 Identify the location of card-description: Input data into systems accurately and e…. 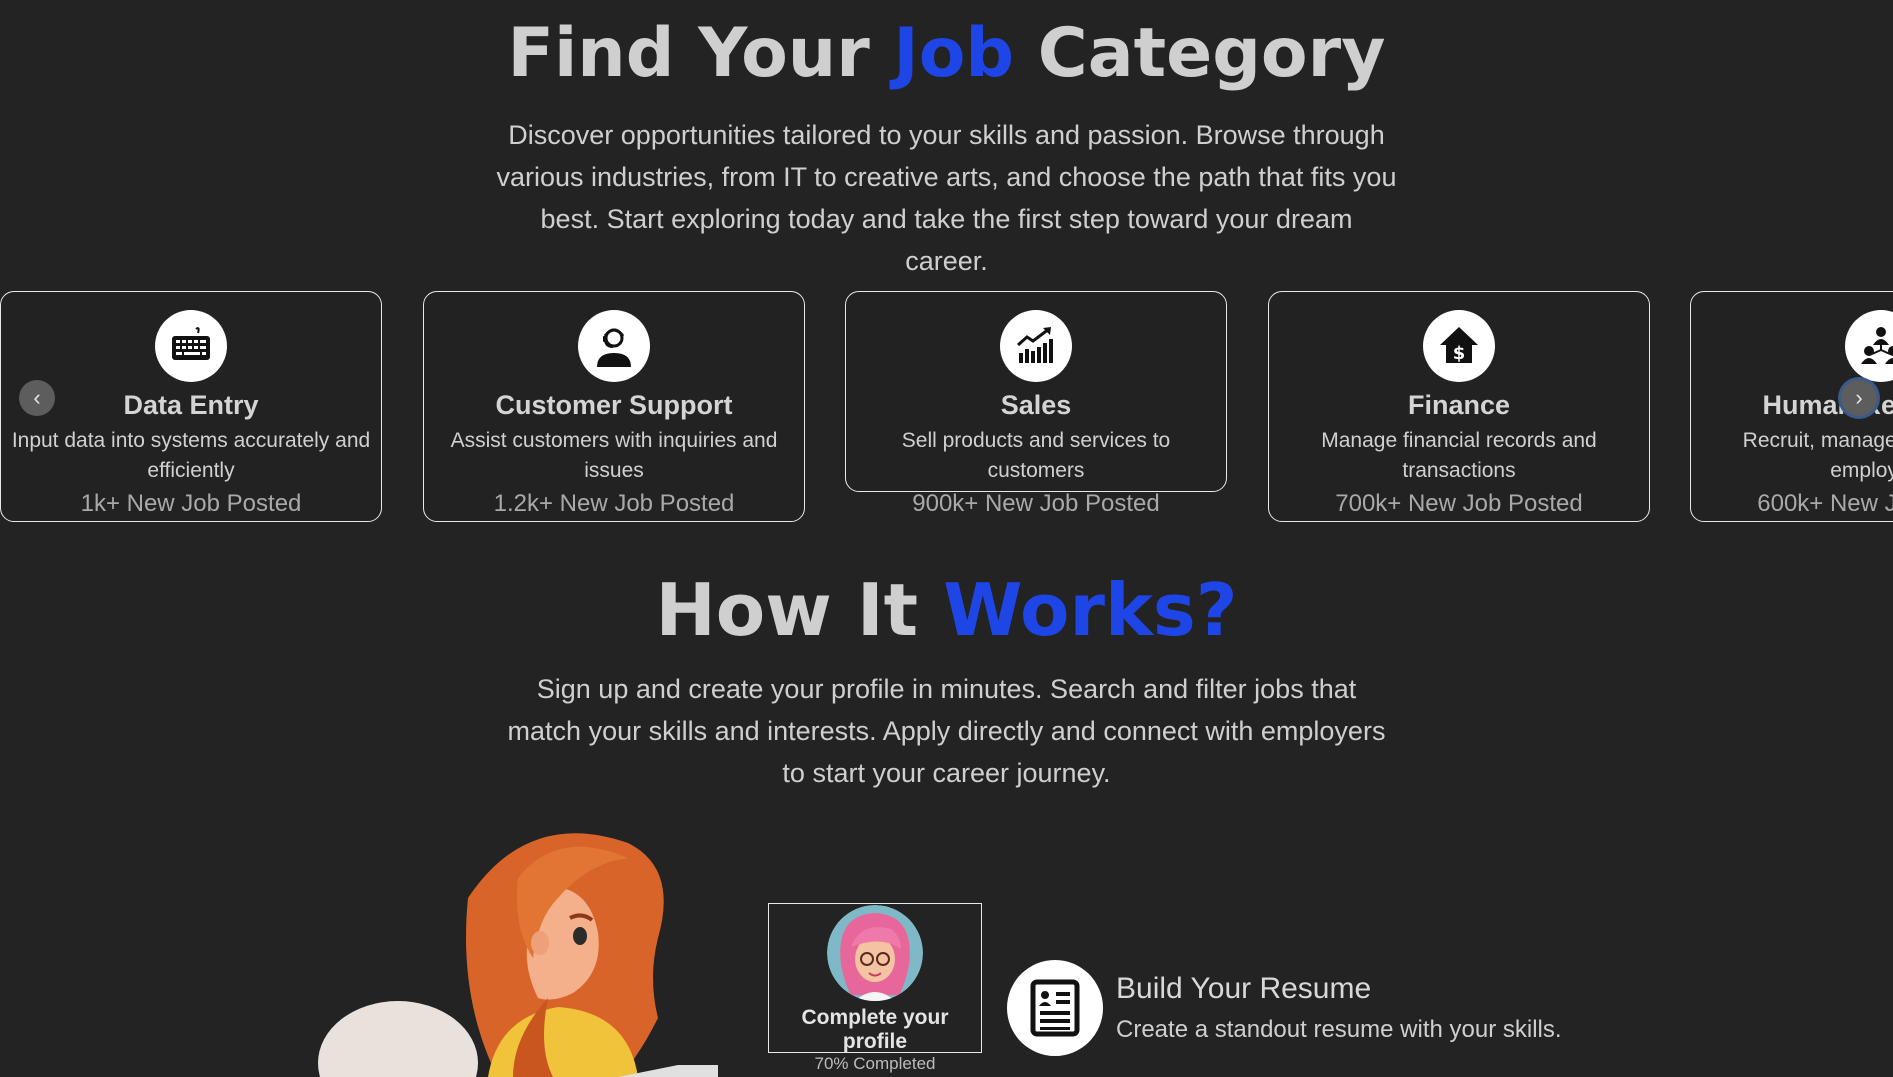
(191, 455).